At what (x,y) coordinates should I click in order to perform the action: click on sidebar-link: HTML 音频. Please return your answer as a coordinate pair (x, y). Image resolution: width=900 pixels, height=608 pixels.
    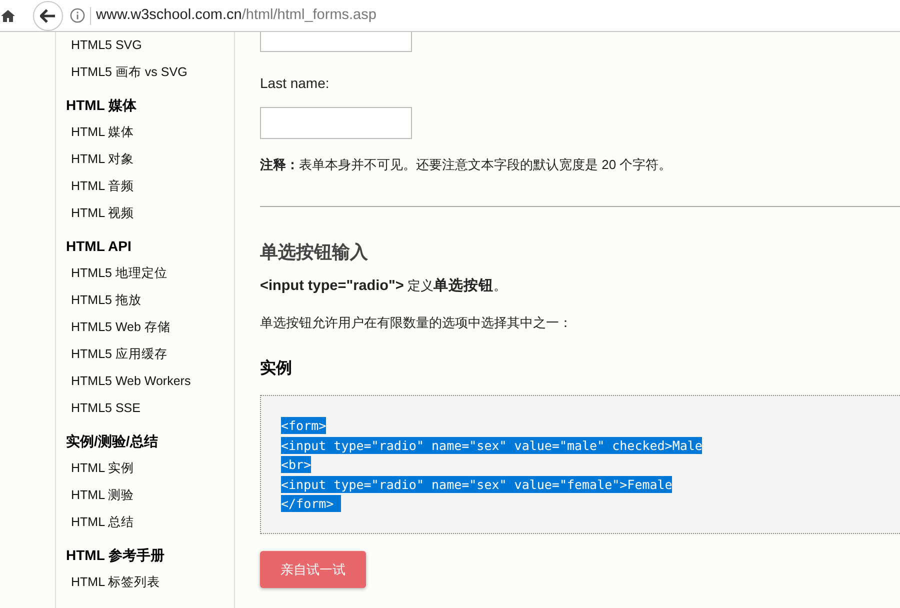
    Looking at the image, I should click on (102, 186).